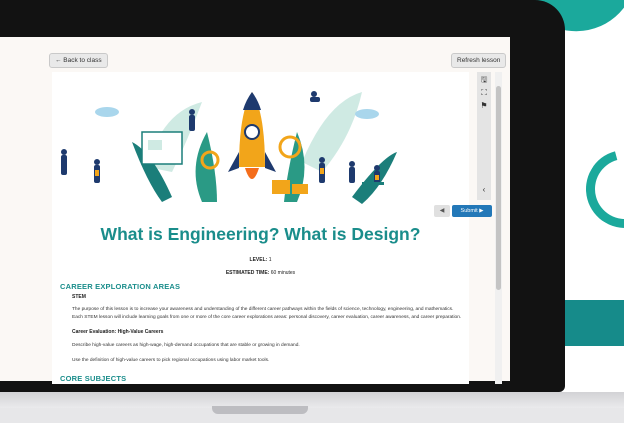  I want to click on collapse-icon: ‹, so click(484, 190).